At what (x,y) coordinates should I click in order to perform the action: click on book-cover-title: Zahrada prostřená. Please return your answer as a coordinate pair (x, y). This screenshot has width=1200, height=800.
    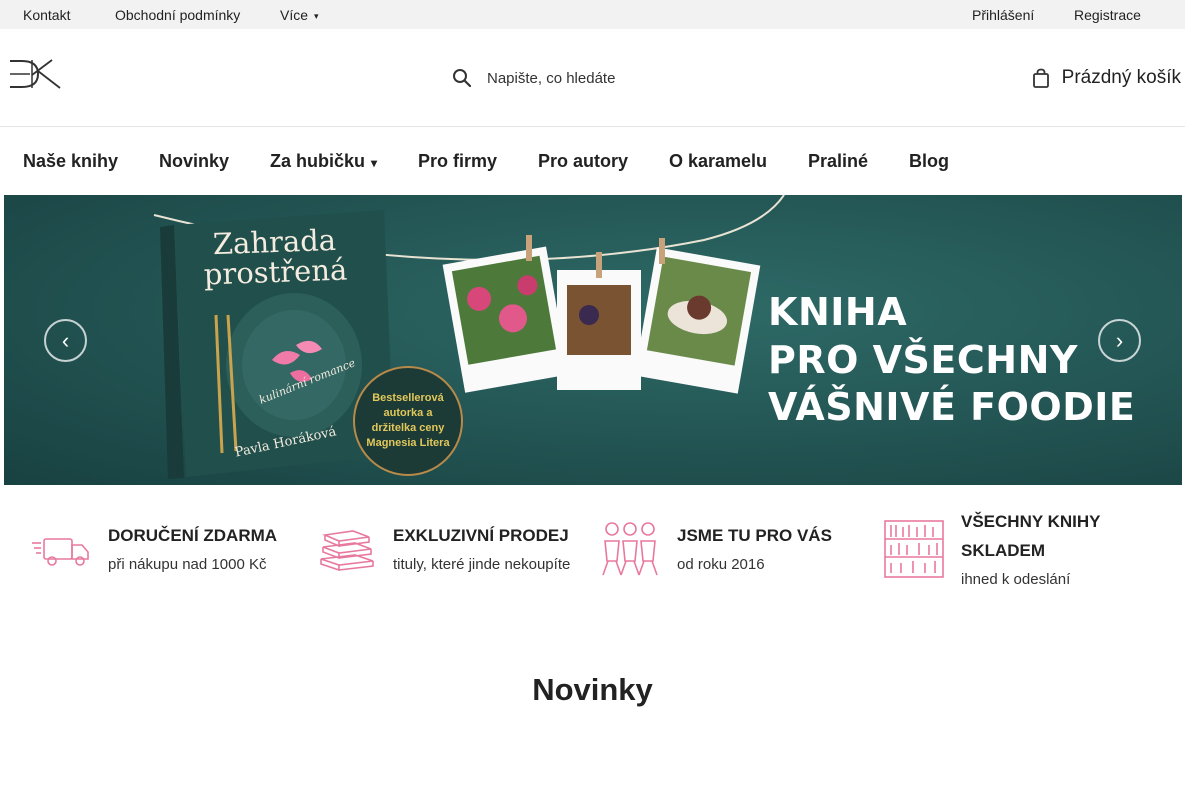
    Looking at the image, I should click on (275, 257).